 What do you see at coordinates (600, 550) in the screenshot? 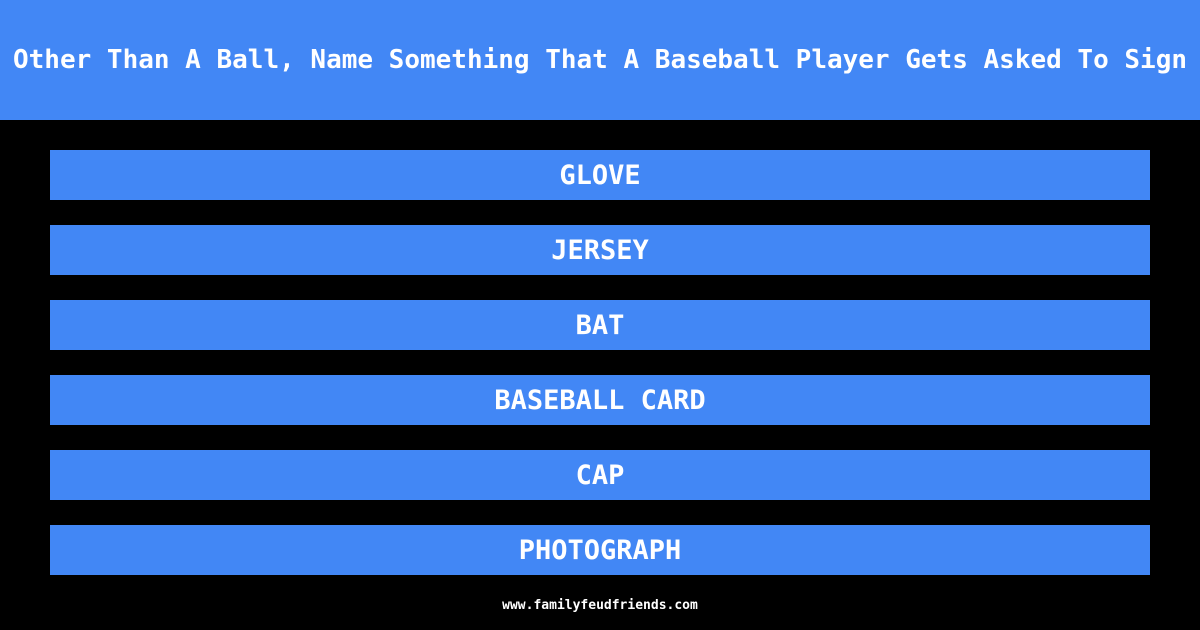
I see `answer-bar: PHOTOGRAPH` at bounding box center [600, 550].